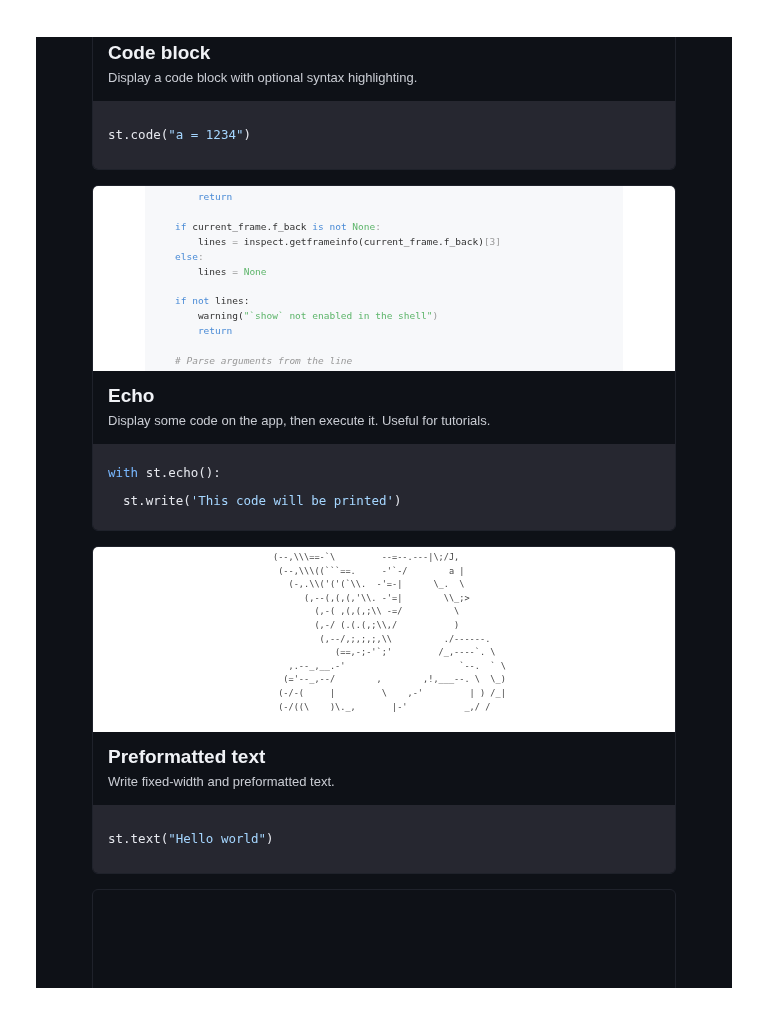  What do you see at coordinates (213, 301) in the screenshot?
I see `code-line: if not lines:` at bounding box center [213, 301].